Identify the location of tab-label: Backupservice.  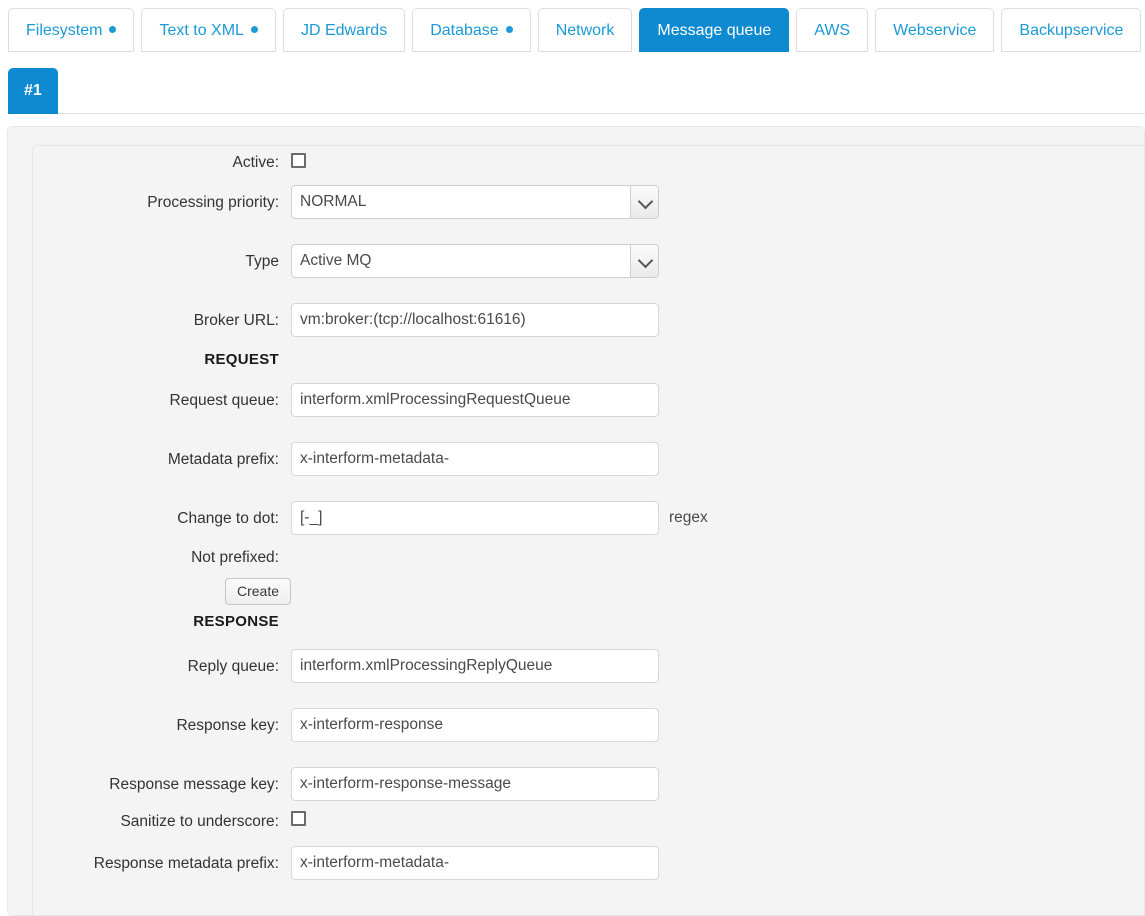
(1071, 30).